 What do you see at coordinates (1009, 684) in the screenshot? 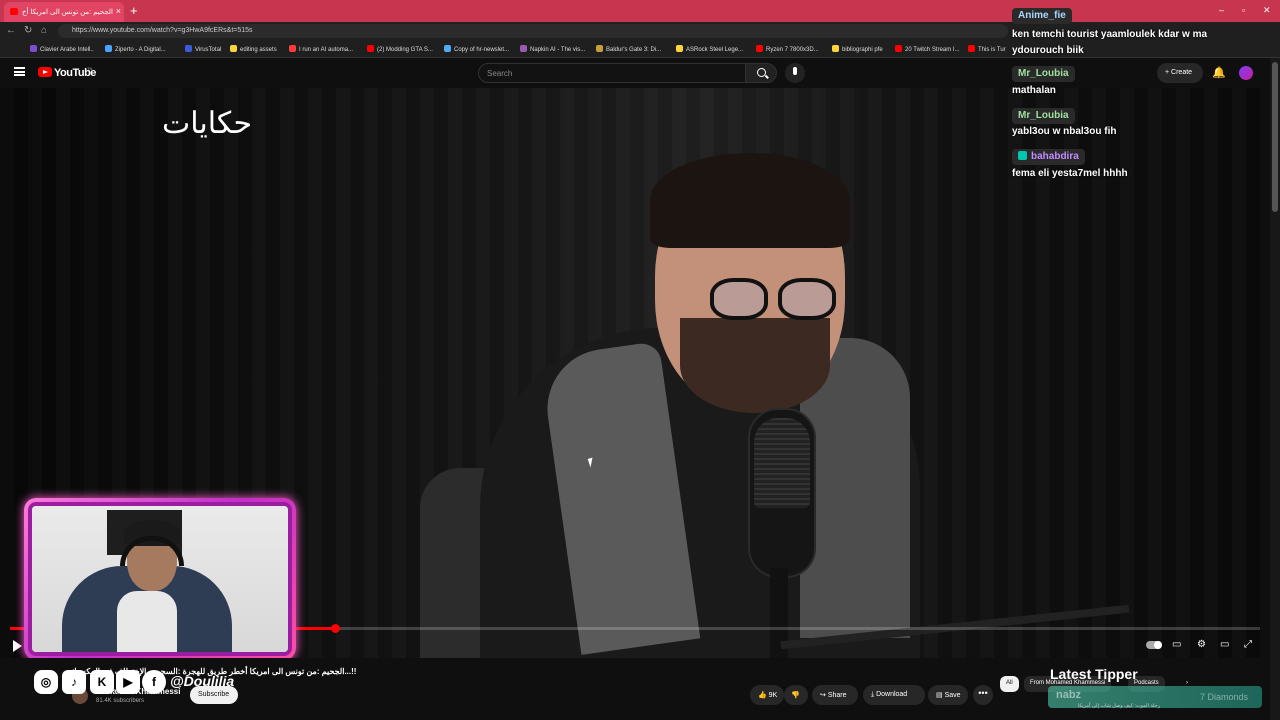
I see `chip-all: All` at bounding box center [1009, 684].